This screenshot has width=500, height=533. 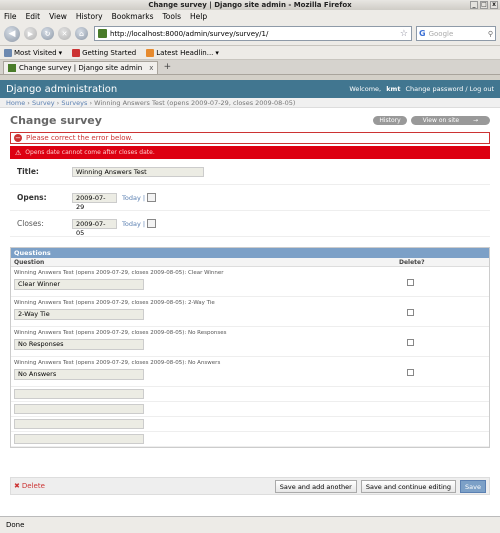 I want to click on menu-bookmarks: Bookmarks, so click(x=133, y=16).